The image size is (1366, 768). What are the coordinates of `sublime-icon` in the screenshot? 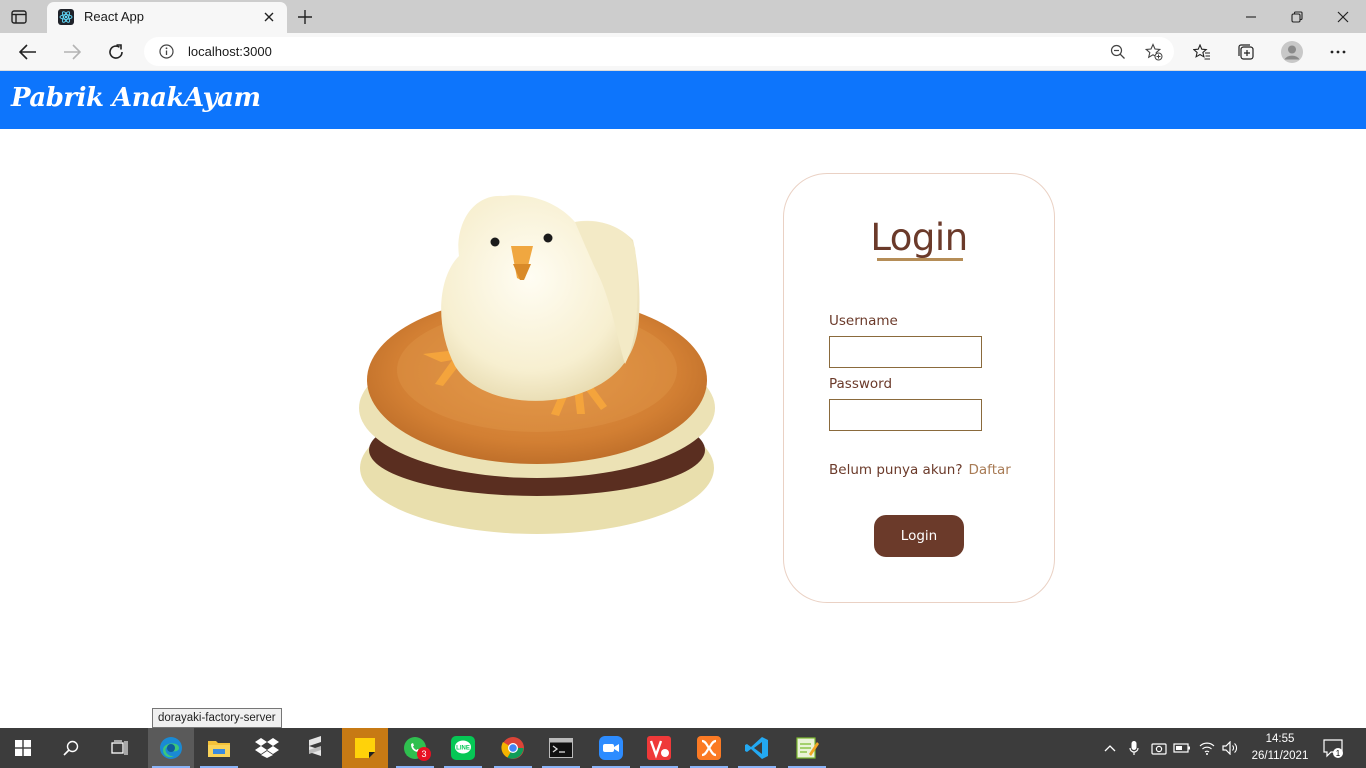 It's located at (315, 748).